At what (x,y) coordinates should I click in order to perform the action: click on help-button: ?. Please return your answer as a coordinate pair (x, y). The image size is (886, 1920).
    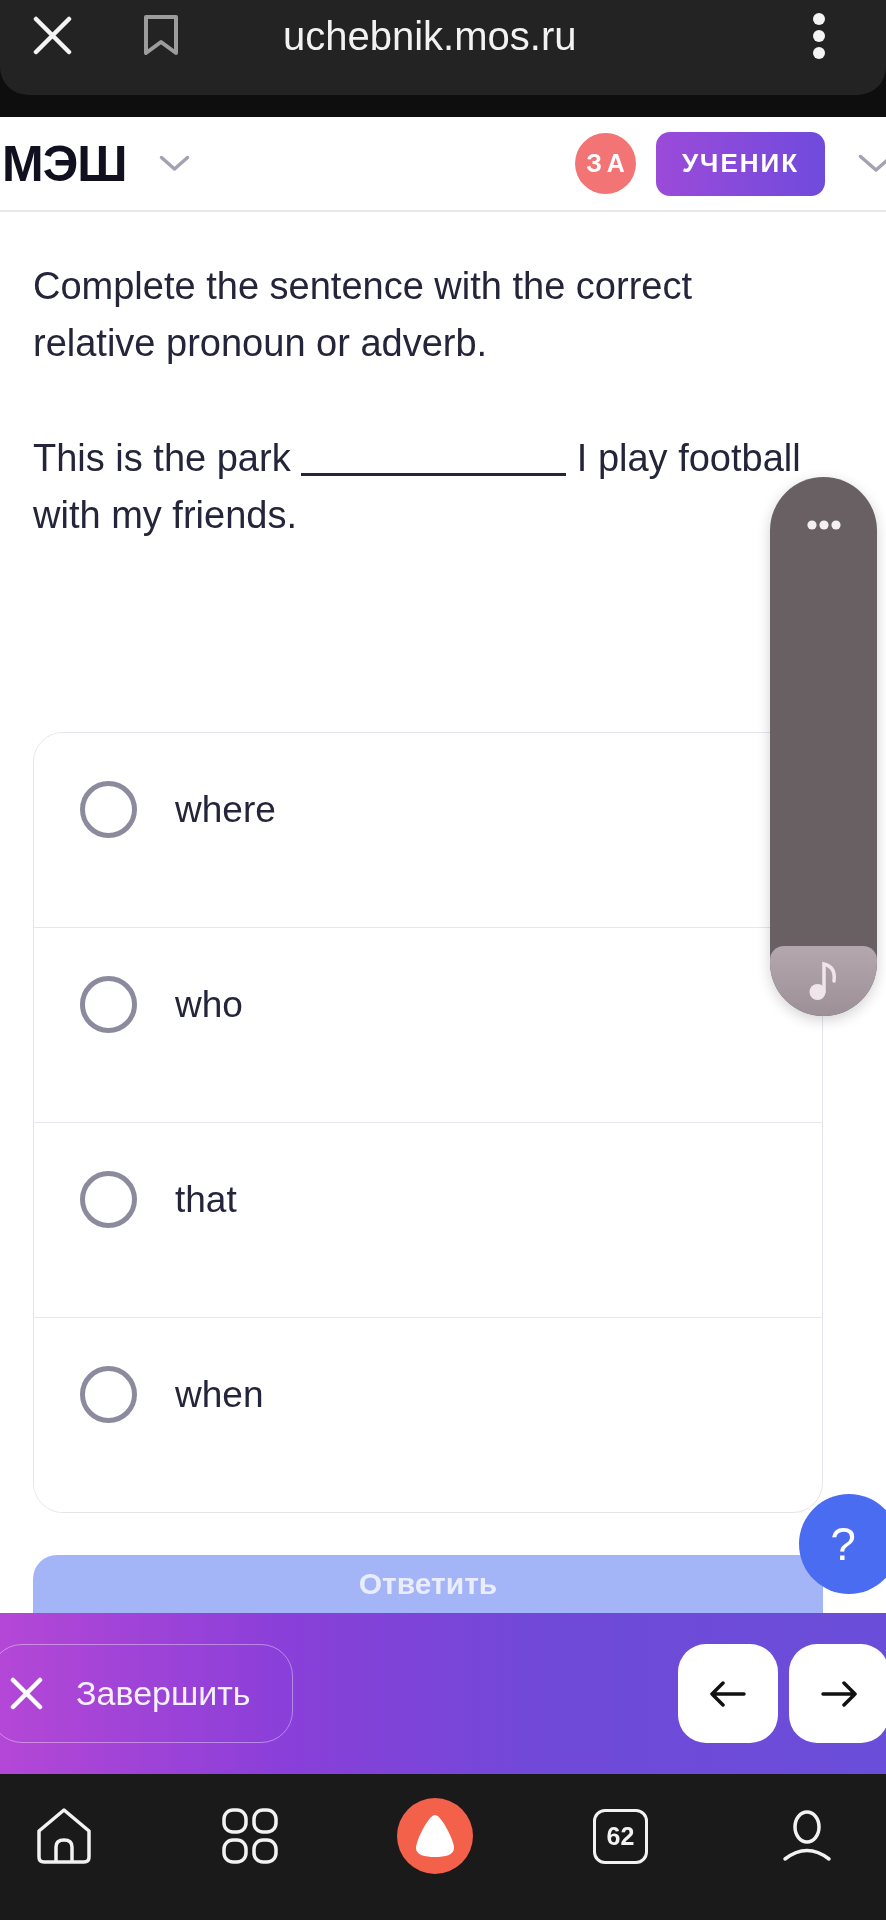
    Looking at the image, I should click on (842, 1544).